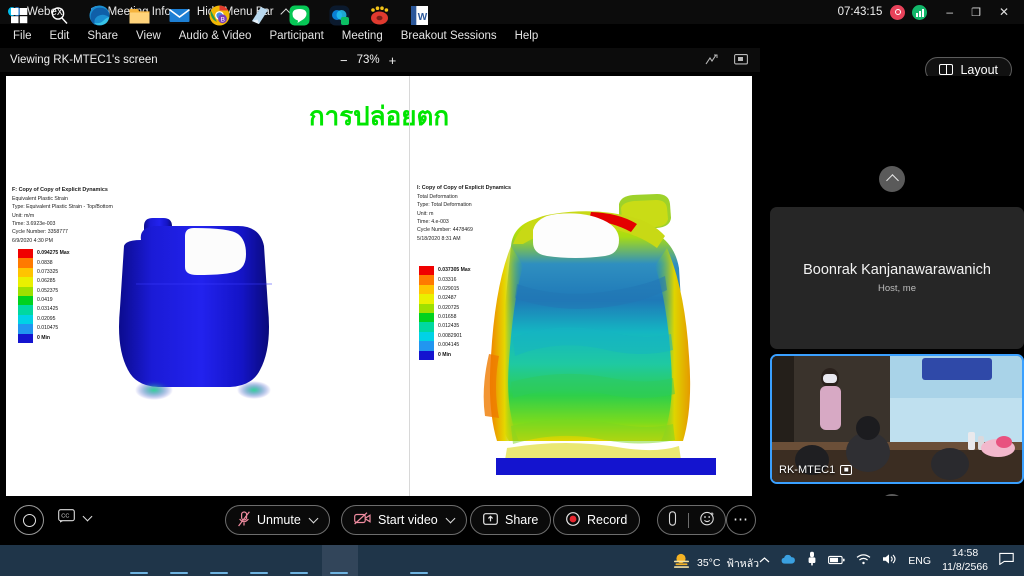 This screenshot has height=576, width=1024. What do you see at coordinates (40, 198) in the screenshot?
I see `fea-left-header-line-1: Equivalent Plastic Strain` at bounding box center [40, 198].